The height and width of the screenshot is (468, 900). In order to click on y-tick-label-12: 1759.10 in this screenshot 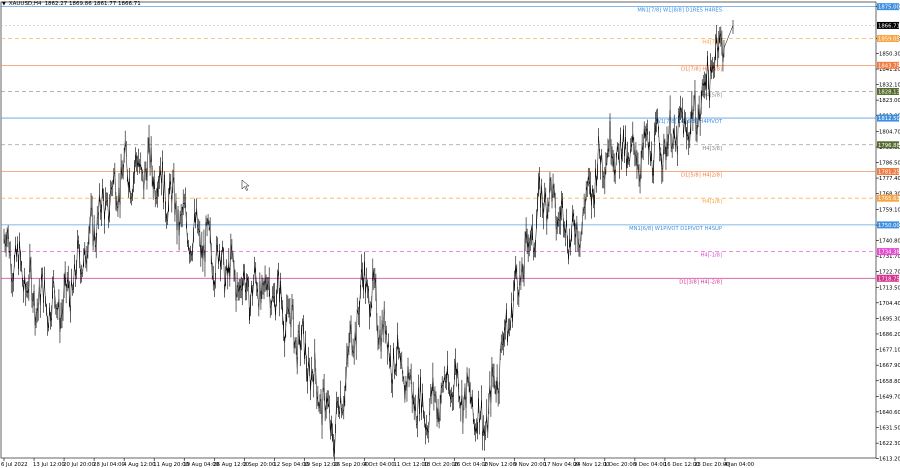, I will do `click(889, 210)`.